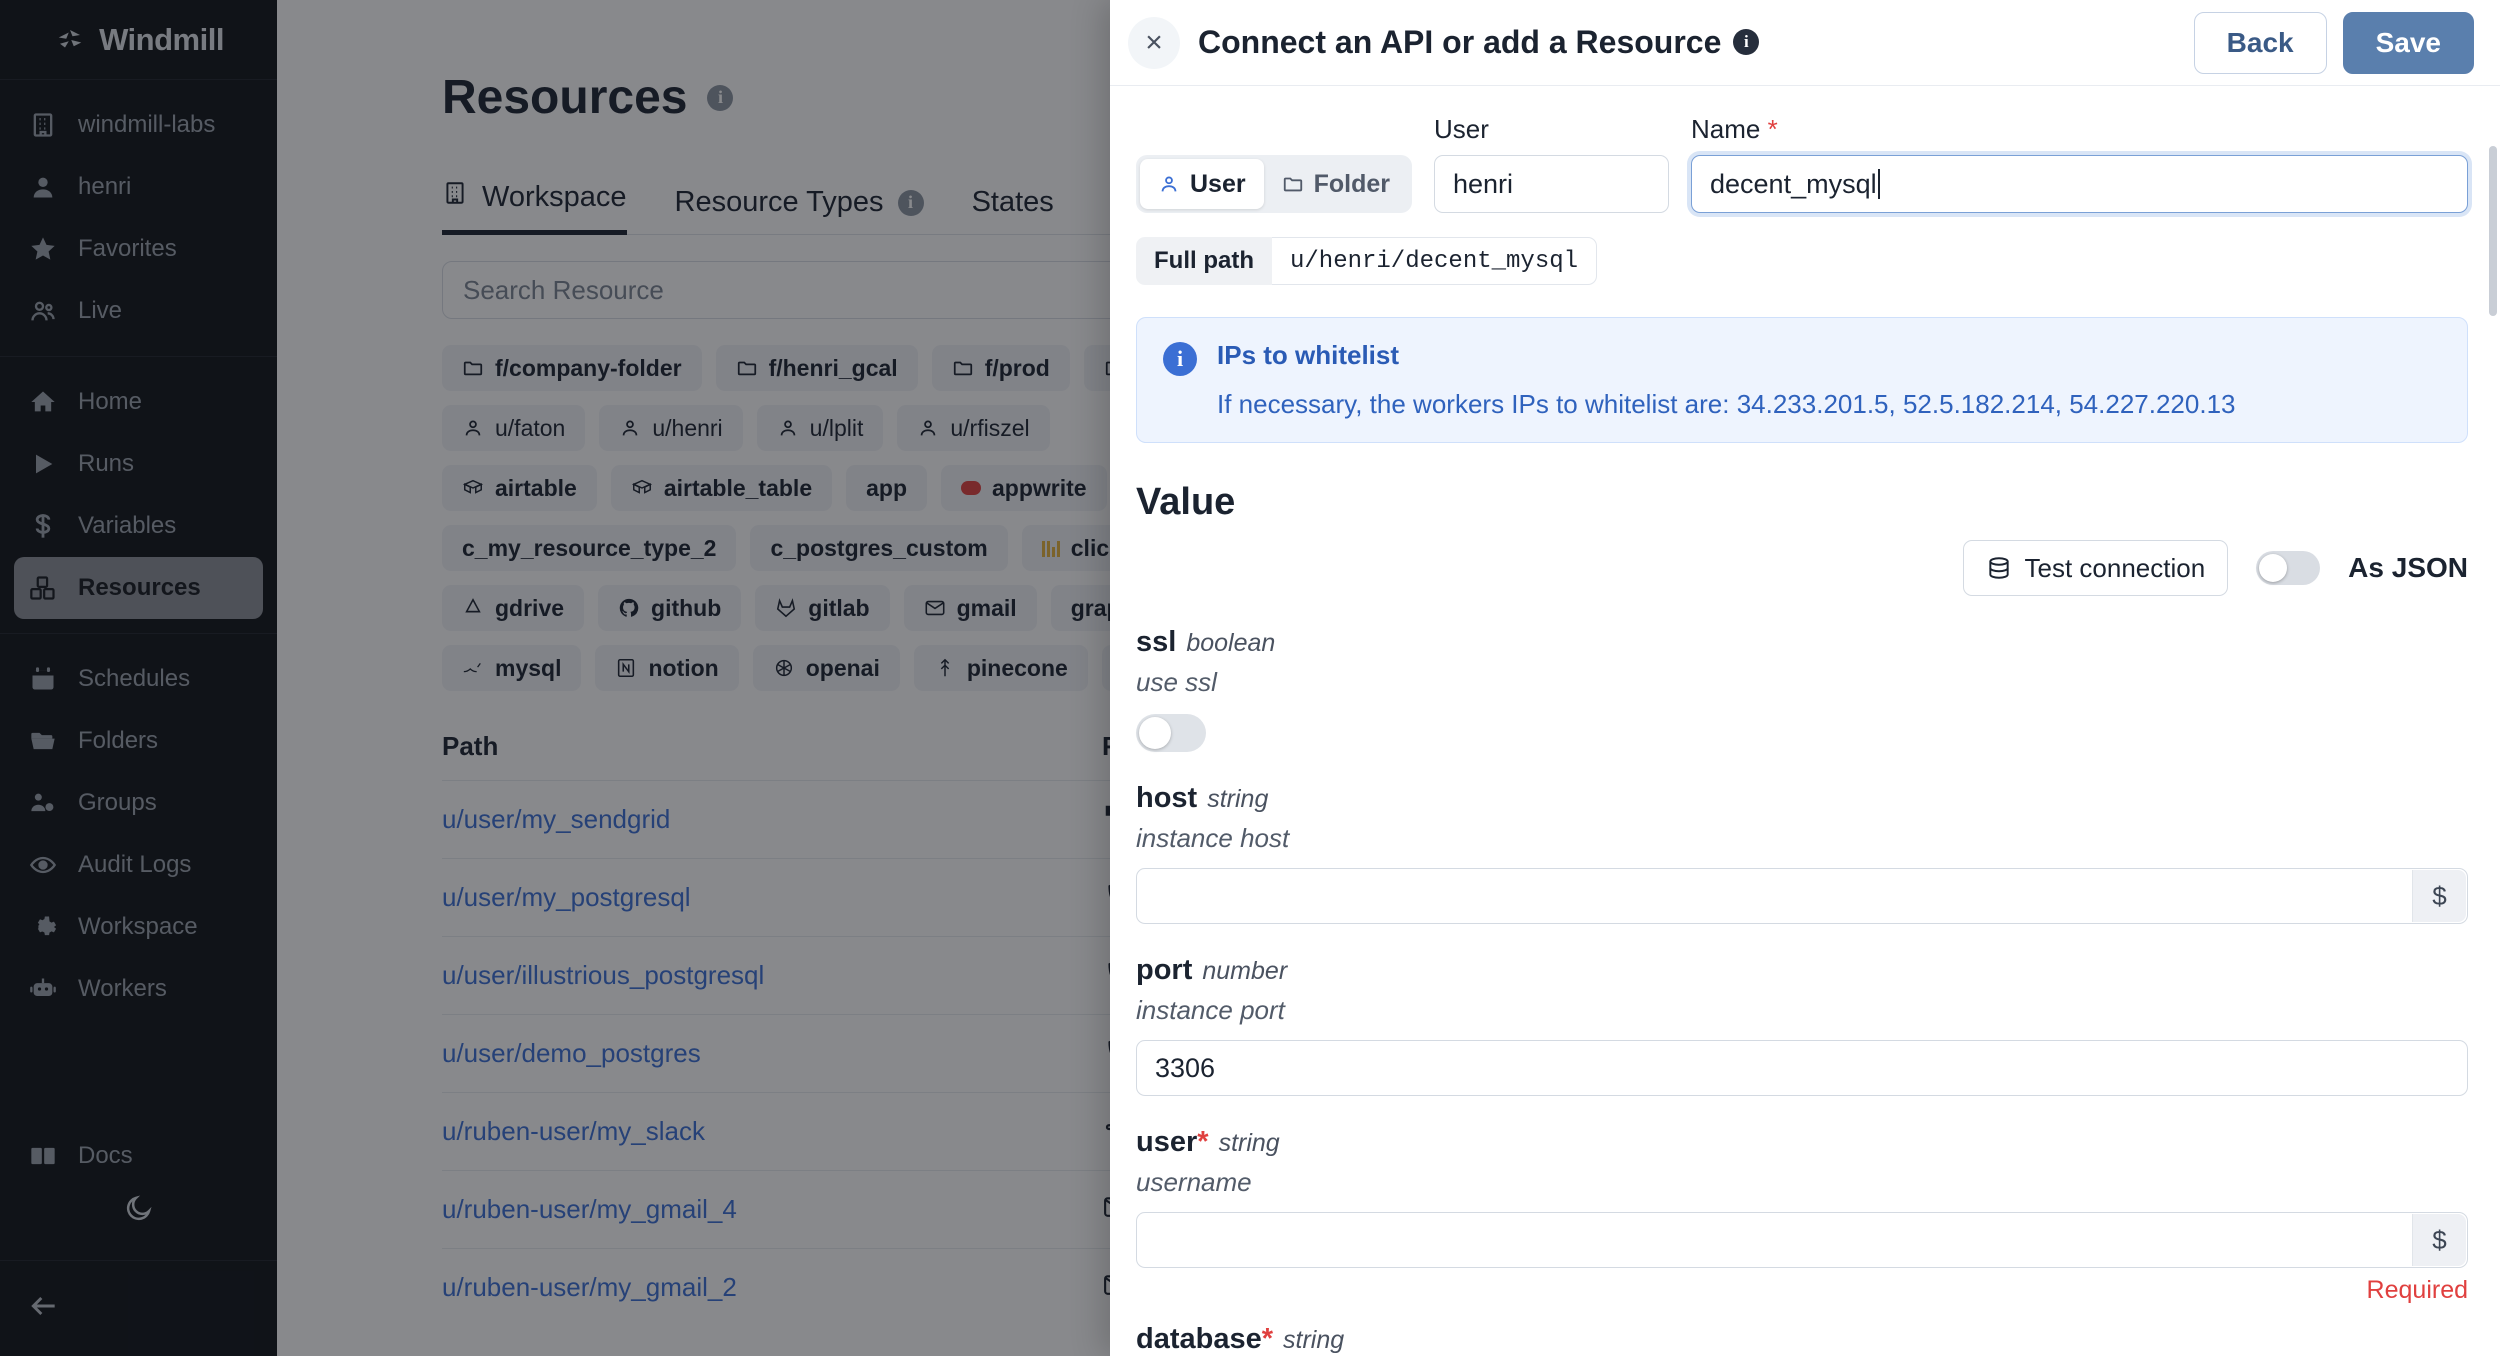 This screenshot has width=2500, height=1356. What do you see at coordinates (1218, 183) in the screenshot?
I see `owner-kind-user-label: User` at bounding box center [1218, 183].